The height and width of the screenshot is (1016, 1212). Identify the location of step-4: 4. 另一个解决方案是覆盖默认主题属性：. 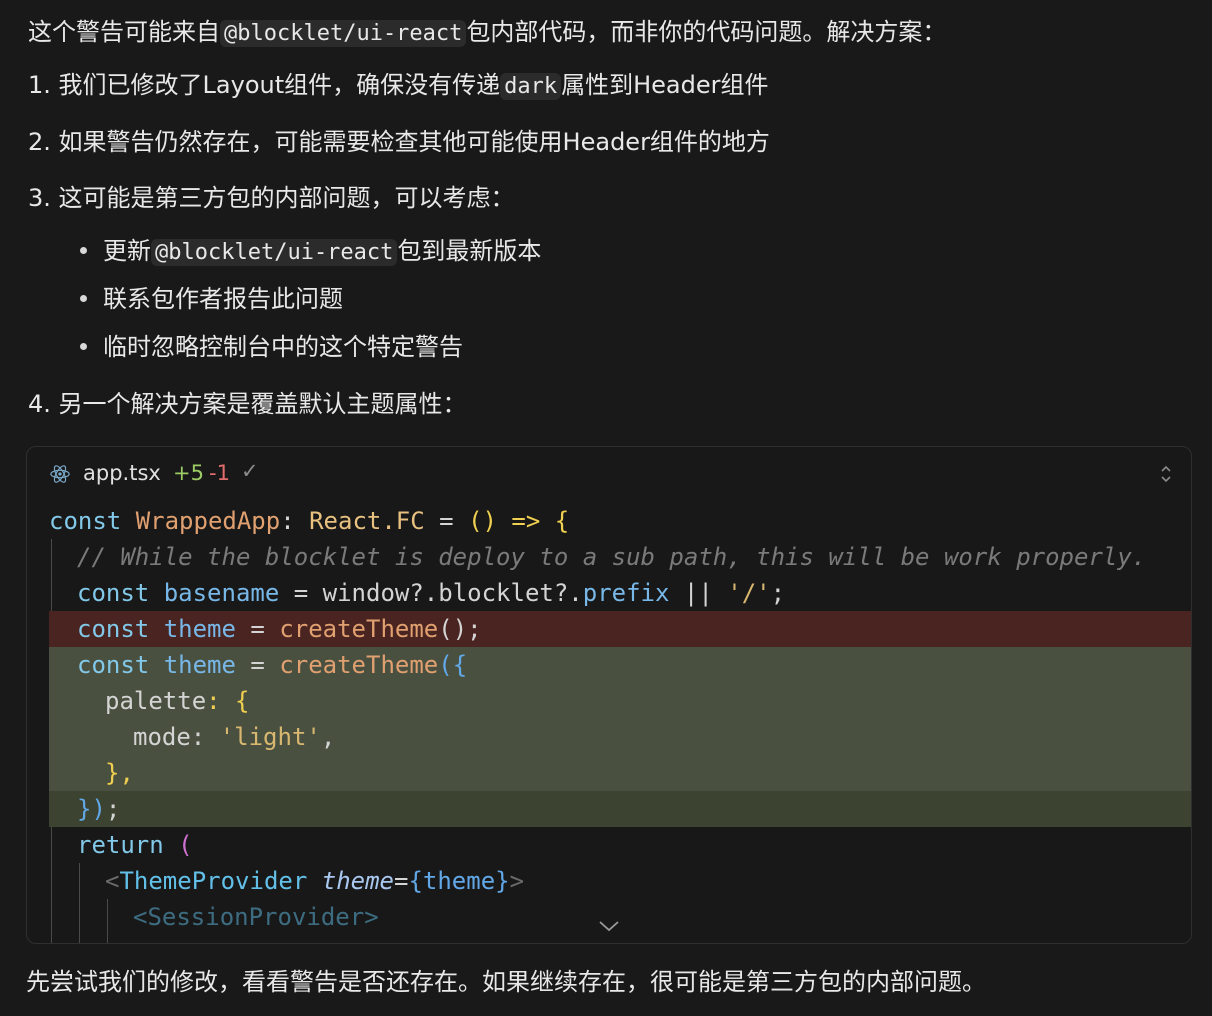
(247, 404).